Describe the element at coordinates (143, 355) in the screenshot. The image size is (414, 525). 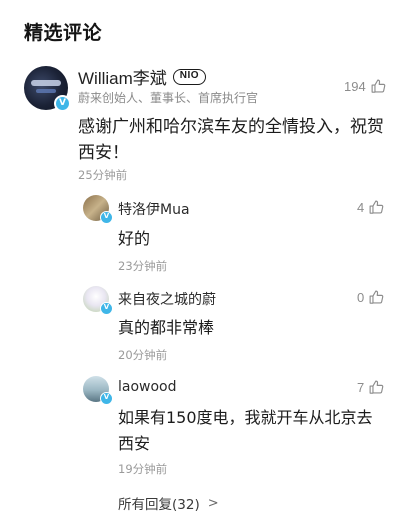
I see `reply-time: 20分钟前` at that location.